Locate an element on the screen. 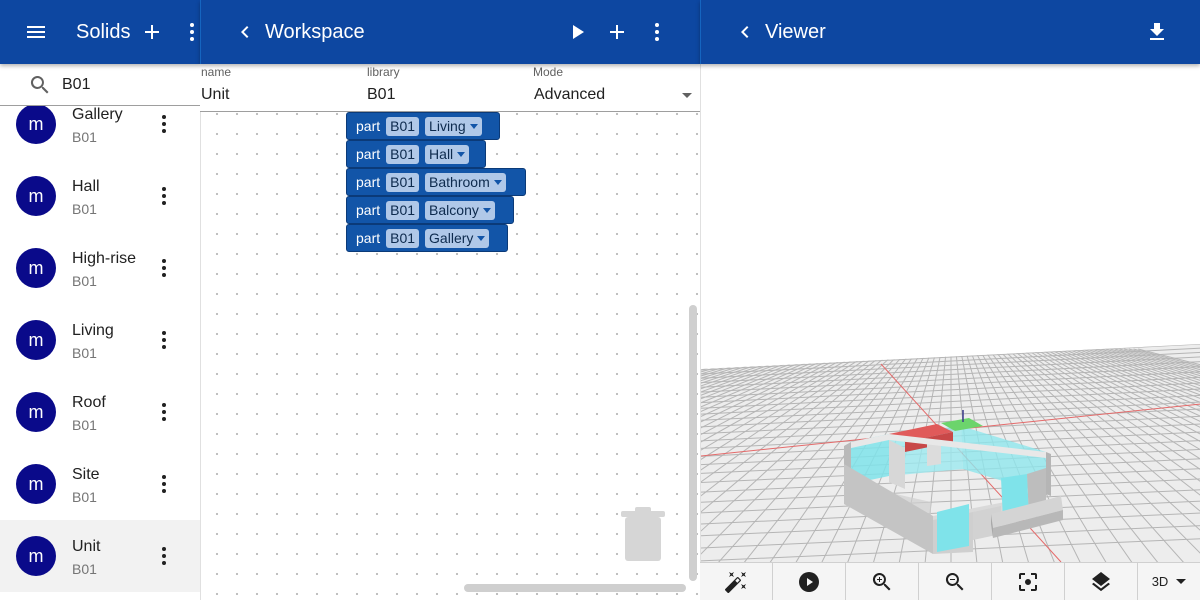 The image size is (1200, 600). viewer-title: Viewer is located at coordinates (795, 32).